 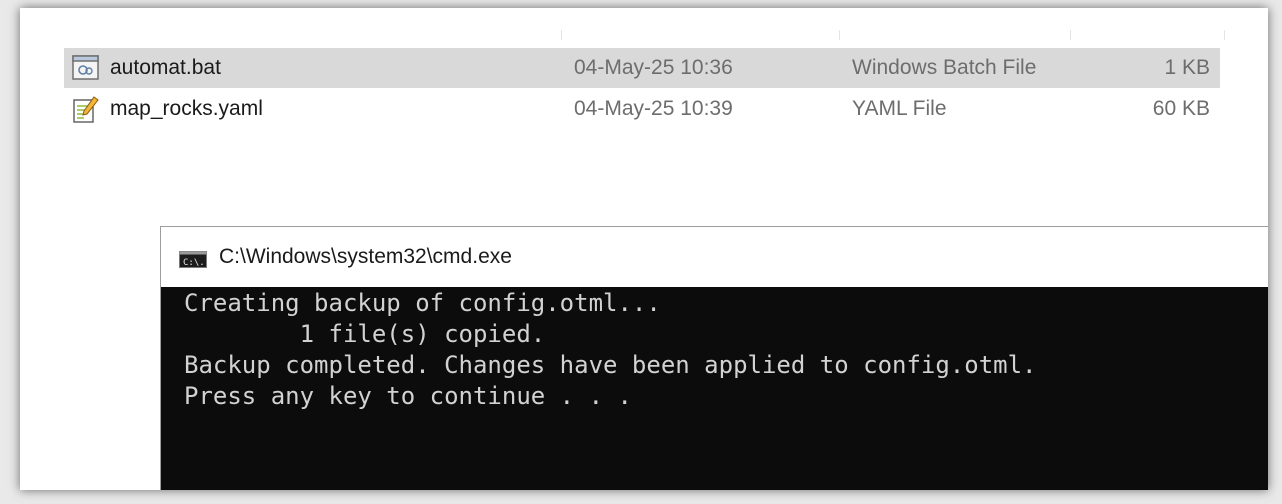 What do you see at coordinates (365, 334) in the screenshot?
I see `console-line: 1 file(s) copied.` at bounding box center [365, 334].